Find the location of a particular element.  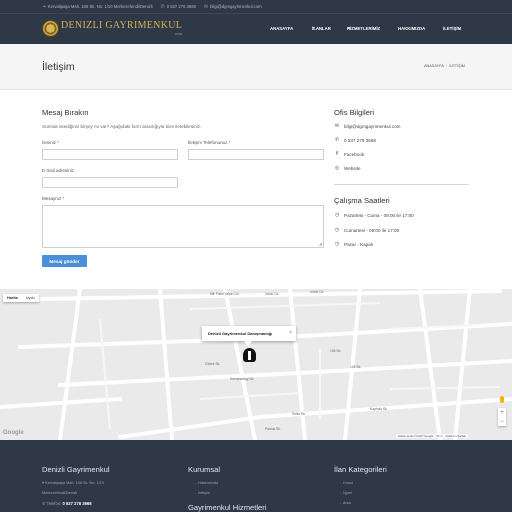

footer-categories-title: İlan Kategorileri is located at coordinates (360, 469).